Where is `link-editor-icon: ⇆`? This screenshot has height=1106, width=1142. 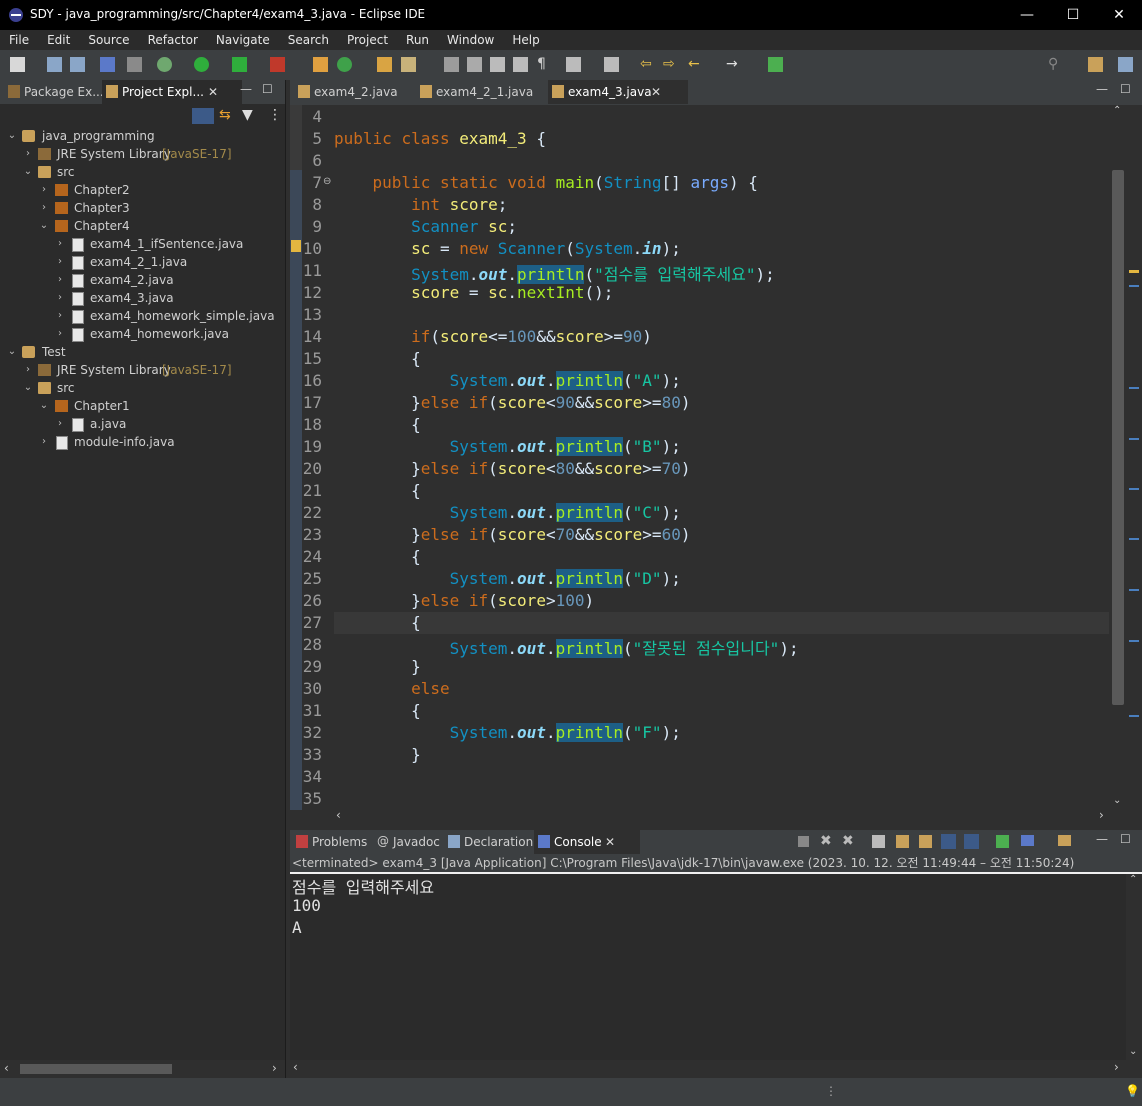
link-editor-icon: ⇆ is located at coordinates (225, 115).